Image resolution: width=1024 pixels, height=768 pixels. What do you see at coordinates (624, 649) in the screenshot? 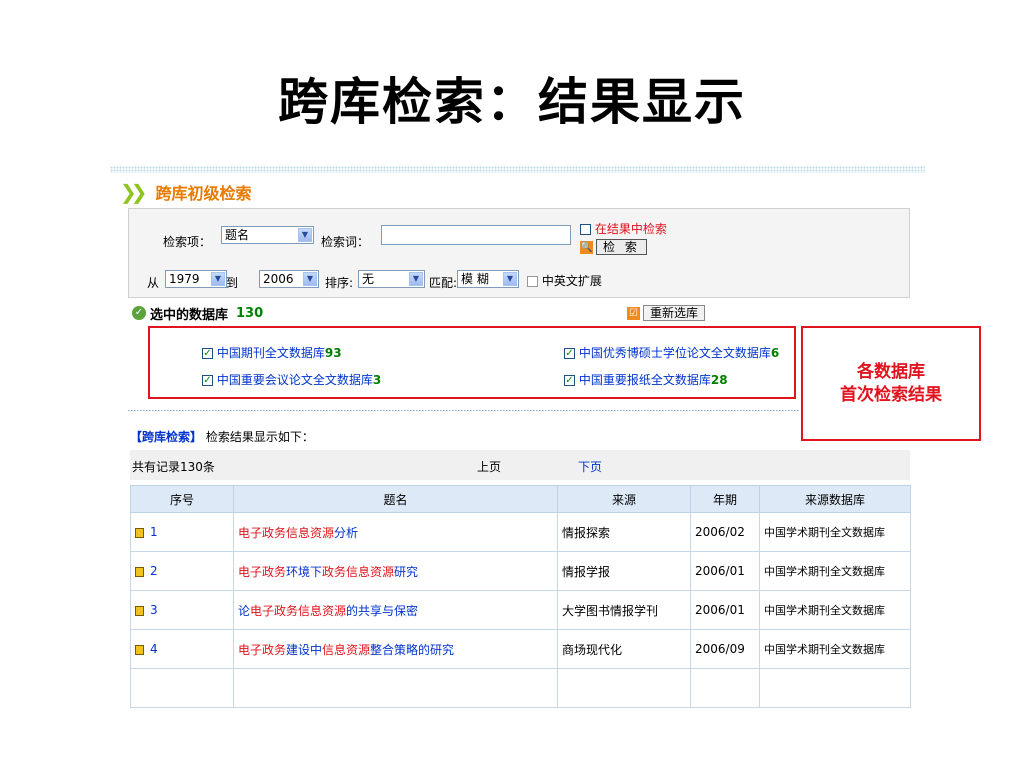
I see `source-cell: 商场现代化` at bounding box center [624, 649].